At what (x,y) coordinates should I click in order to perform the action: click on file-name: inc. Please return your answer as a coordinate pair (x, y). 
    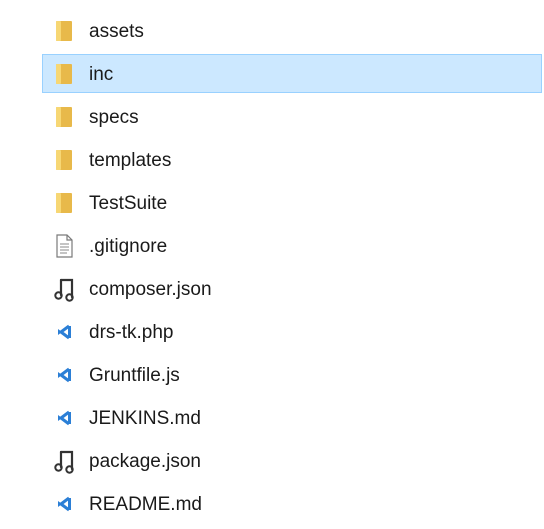
    Looking at the image, I should click on (101, 74).